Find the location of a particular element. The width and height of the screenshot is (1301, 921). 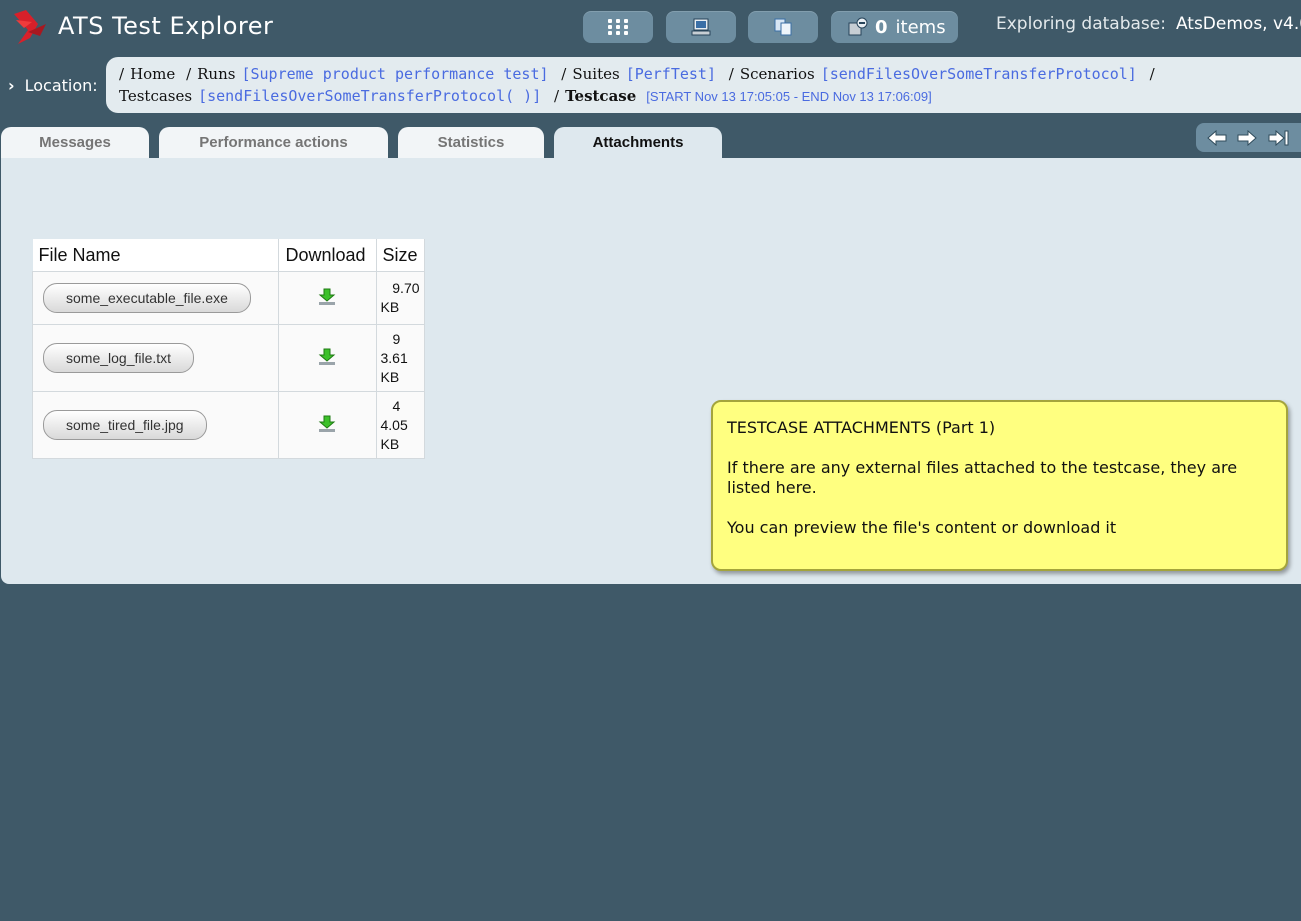

file-size: 9 3.61 KB is located at coordinates (400, 358).